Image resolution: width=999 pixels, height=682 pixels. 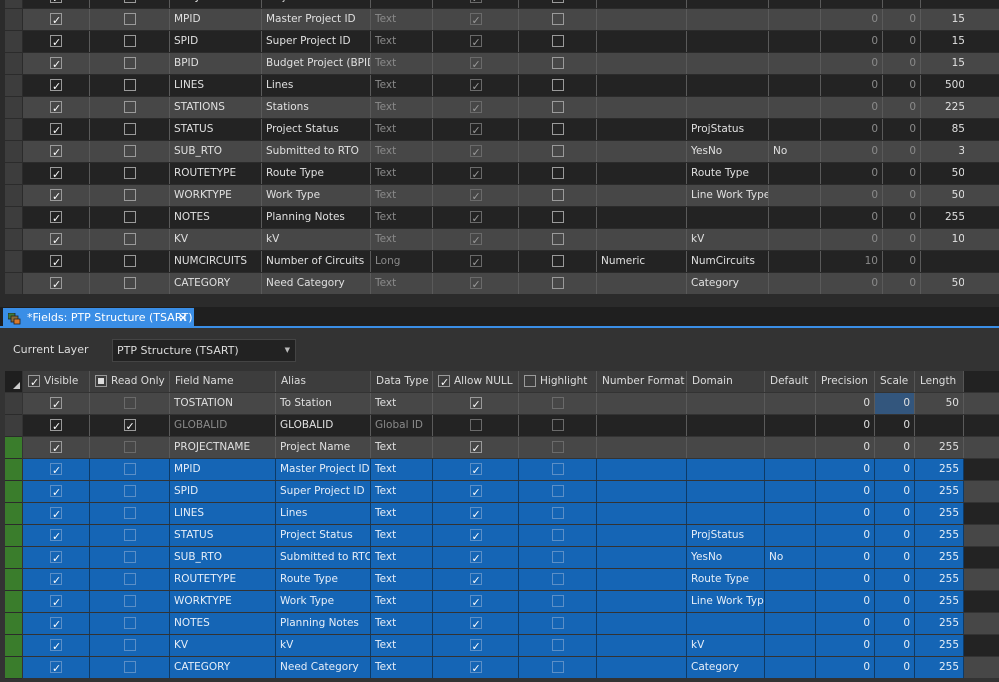 I want to click on cell-alias: Master Project ID, so click(x=316, y=19).